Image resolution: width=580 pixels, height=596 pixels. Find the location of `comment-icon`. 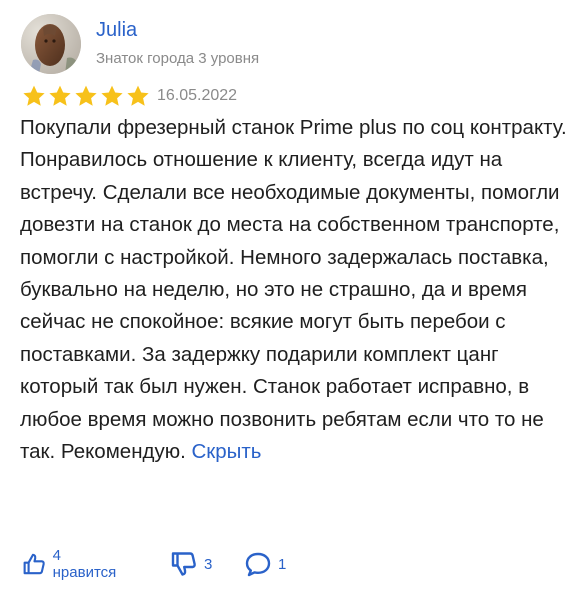

comment-icon is located at coordinates (258, 564).